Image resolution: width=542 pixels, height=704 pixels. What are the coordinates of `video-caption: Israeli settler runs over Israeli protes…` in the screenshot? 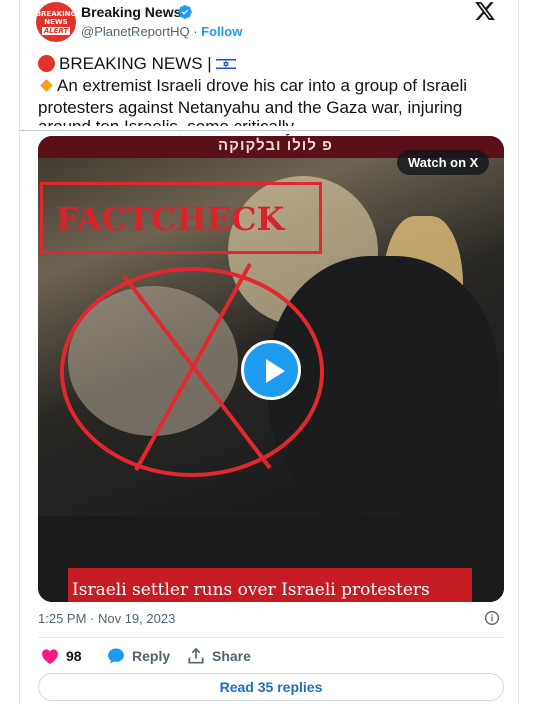 It's located at (251, 590).